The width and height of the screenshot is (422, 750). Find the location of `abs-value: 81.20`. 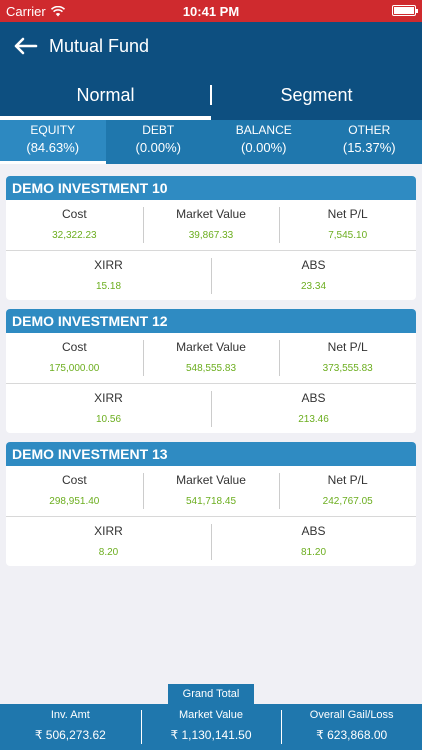

abs-value: 81.20 is located at coordinates (313, 552).